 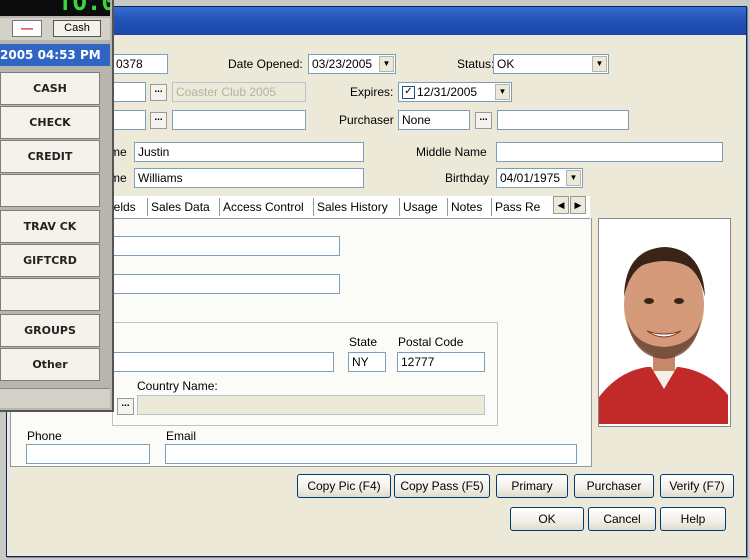 I want to click on member-photo, so click(x=664, y=322).